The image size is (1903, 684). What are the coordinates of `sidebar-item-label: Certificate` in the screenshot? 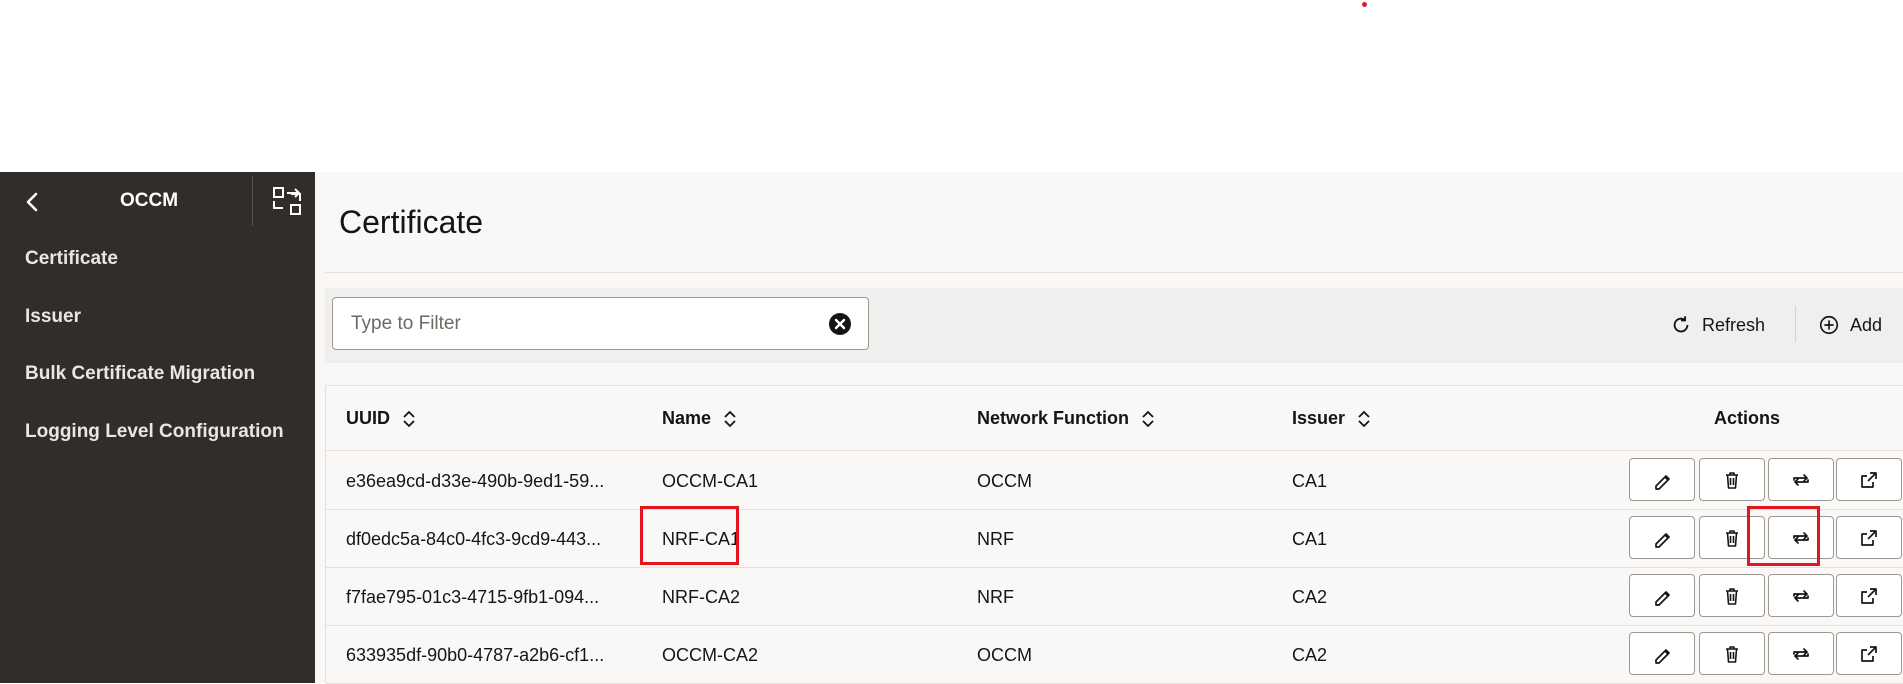 It's located at (71, 258).